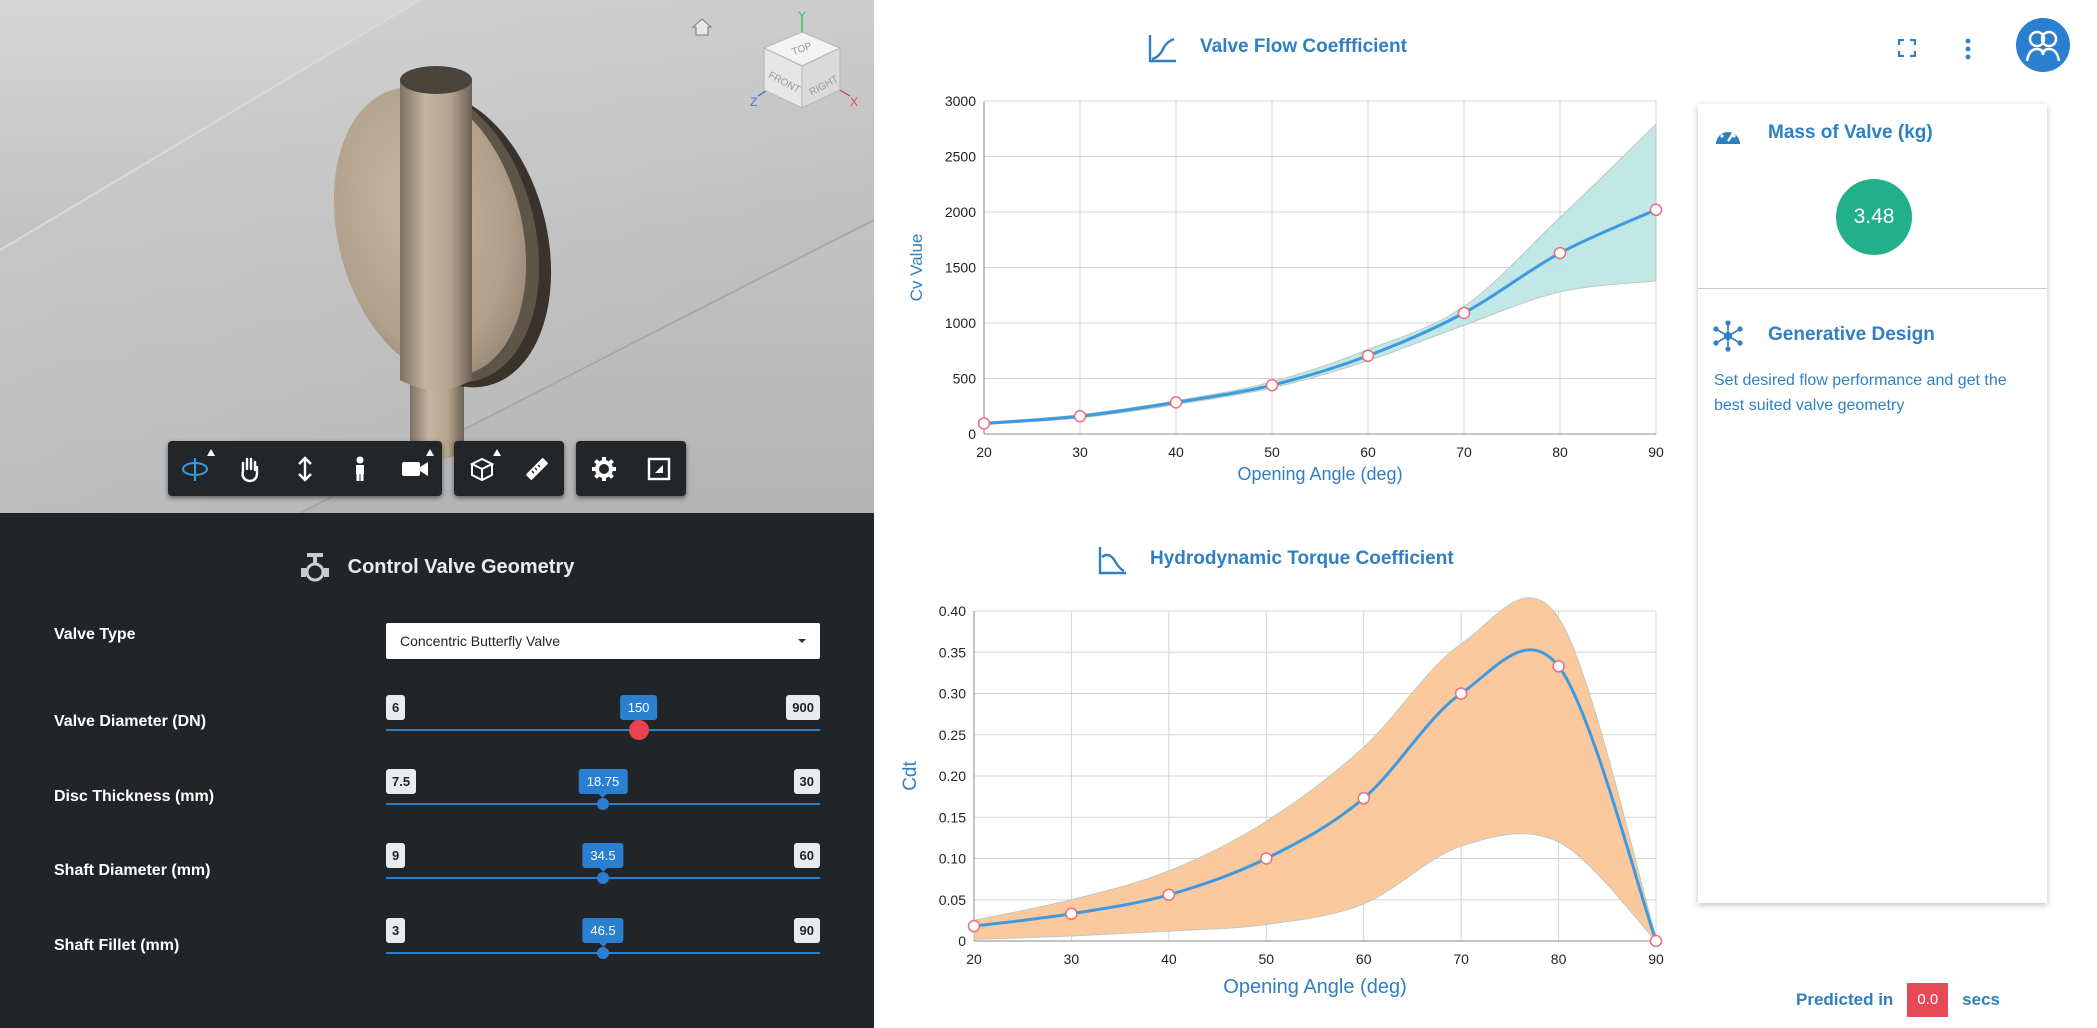 The height and width of the screenshot is (1028, 2097). What do you see at coordinates (1461, 959) in the screenshot?
I see `x-tick-label: 70` at bounding box center [1461, 959].